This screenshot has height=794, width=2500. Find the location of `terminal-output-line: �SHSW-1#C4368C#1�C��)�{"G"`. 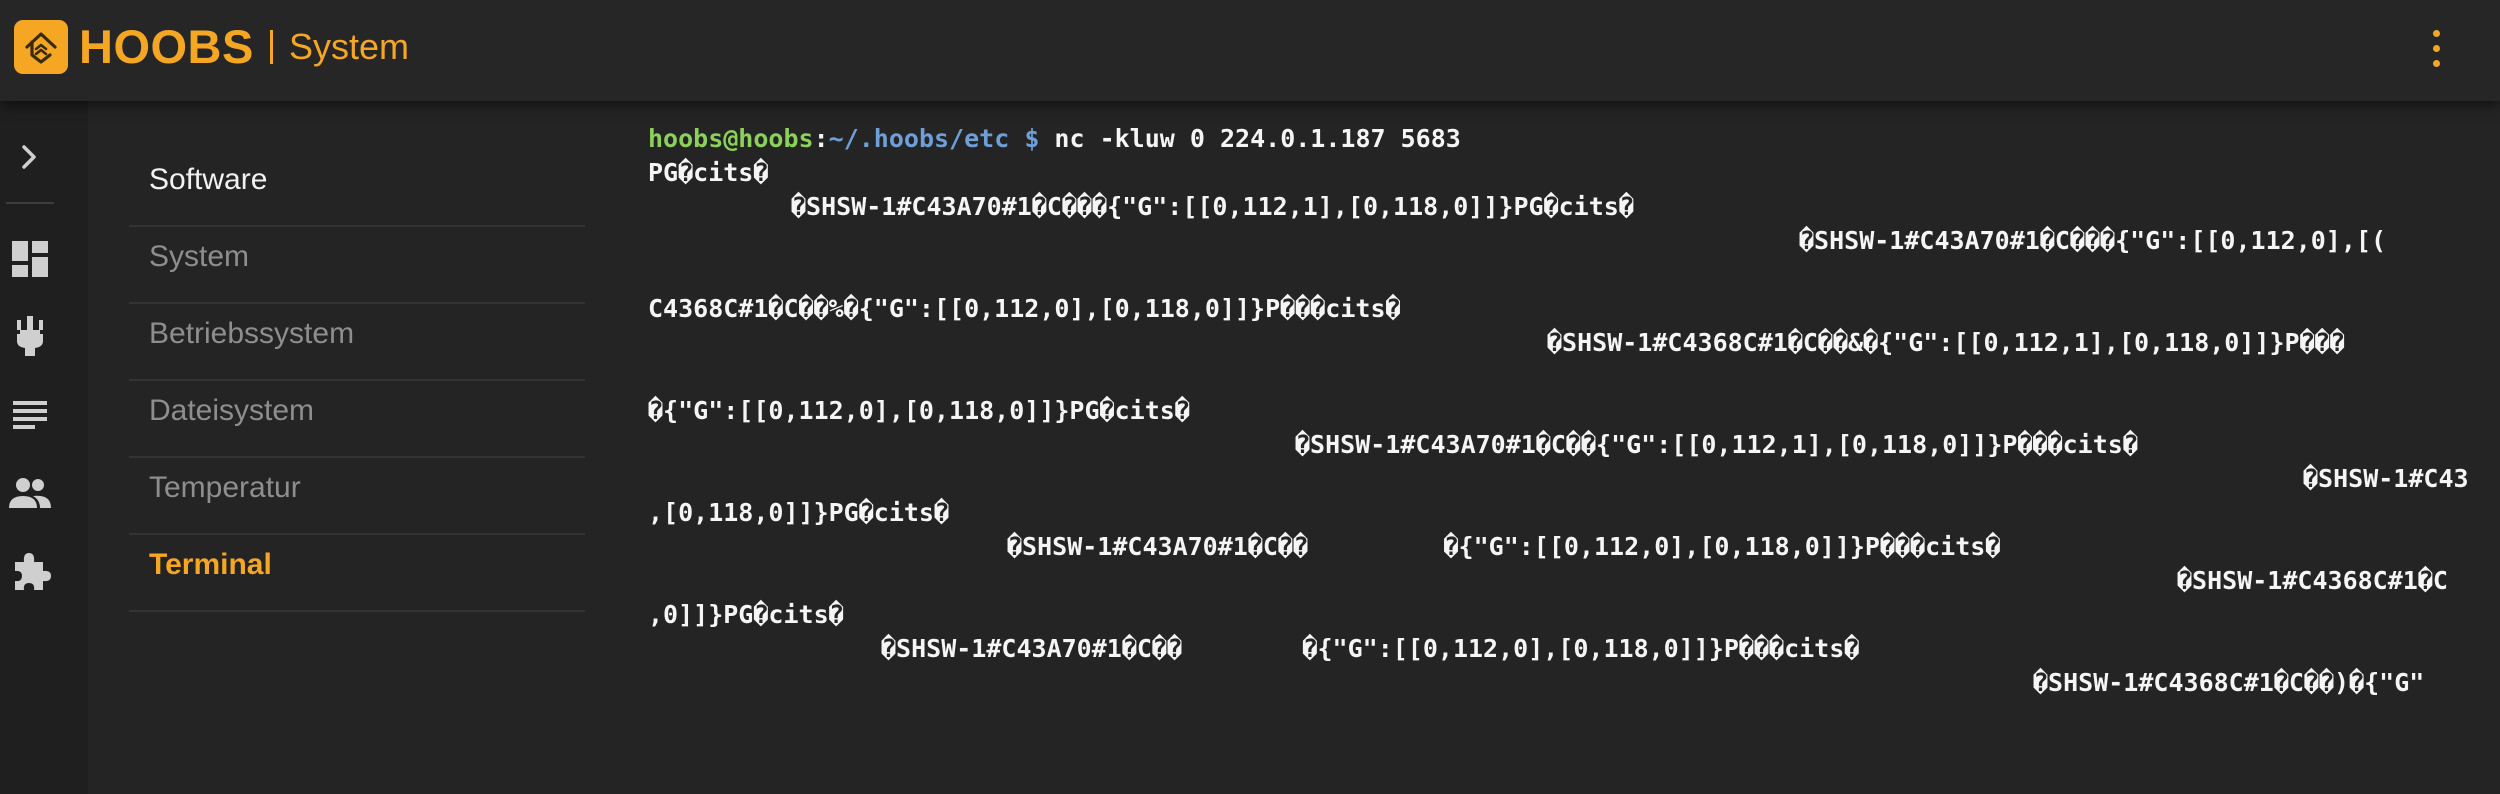

terminal-output-line: �SHSW-1#C4368C#1�C��)�{"G" is located at coordinates (2229, 682).